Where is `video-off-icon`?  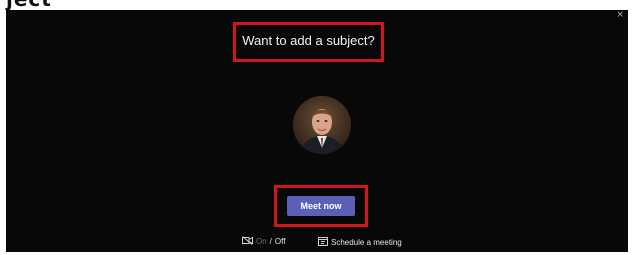
video-off-icon is located at coordinates (247, 241).